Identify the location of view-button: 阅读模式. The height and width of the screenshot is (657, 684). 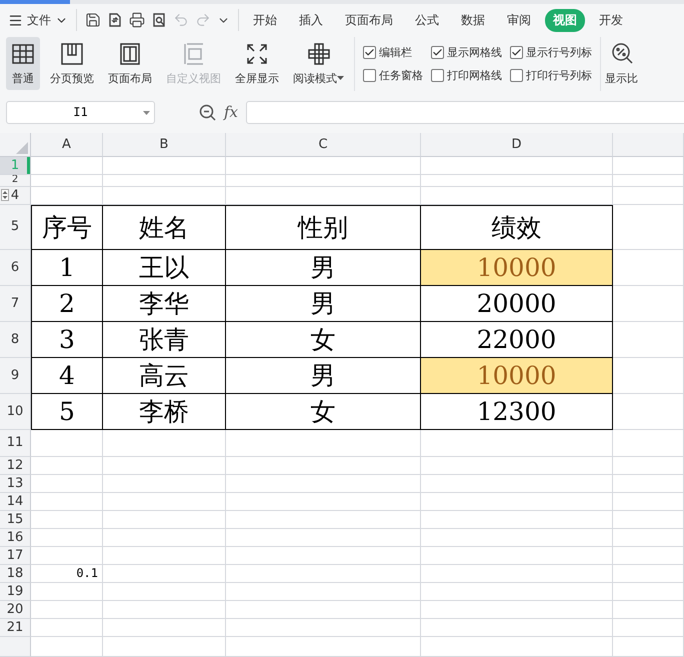
(318, 63).